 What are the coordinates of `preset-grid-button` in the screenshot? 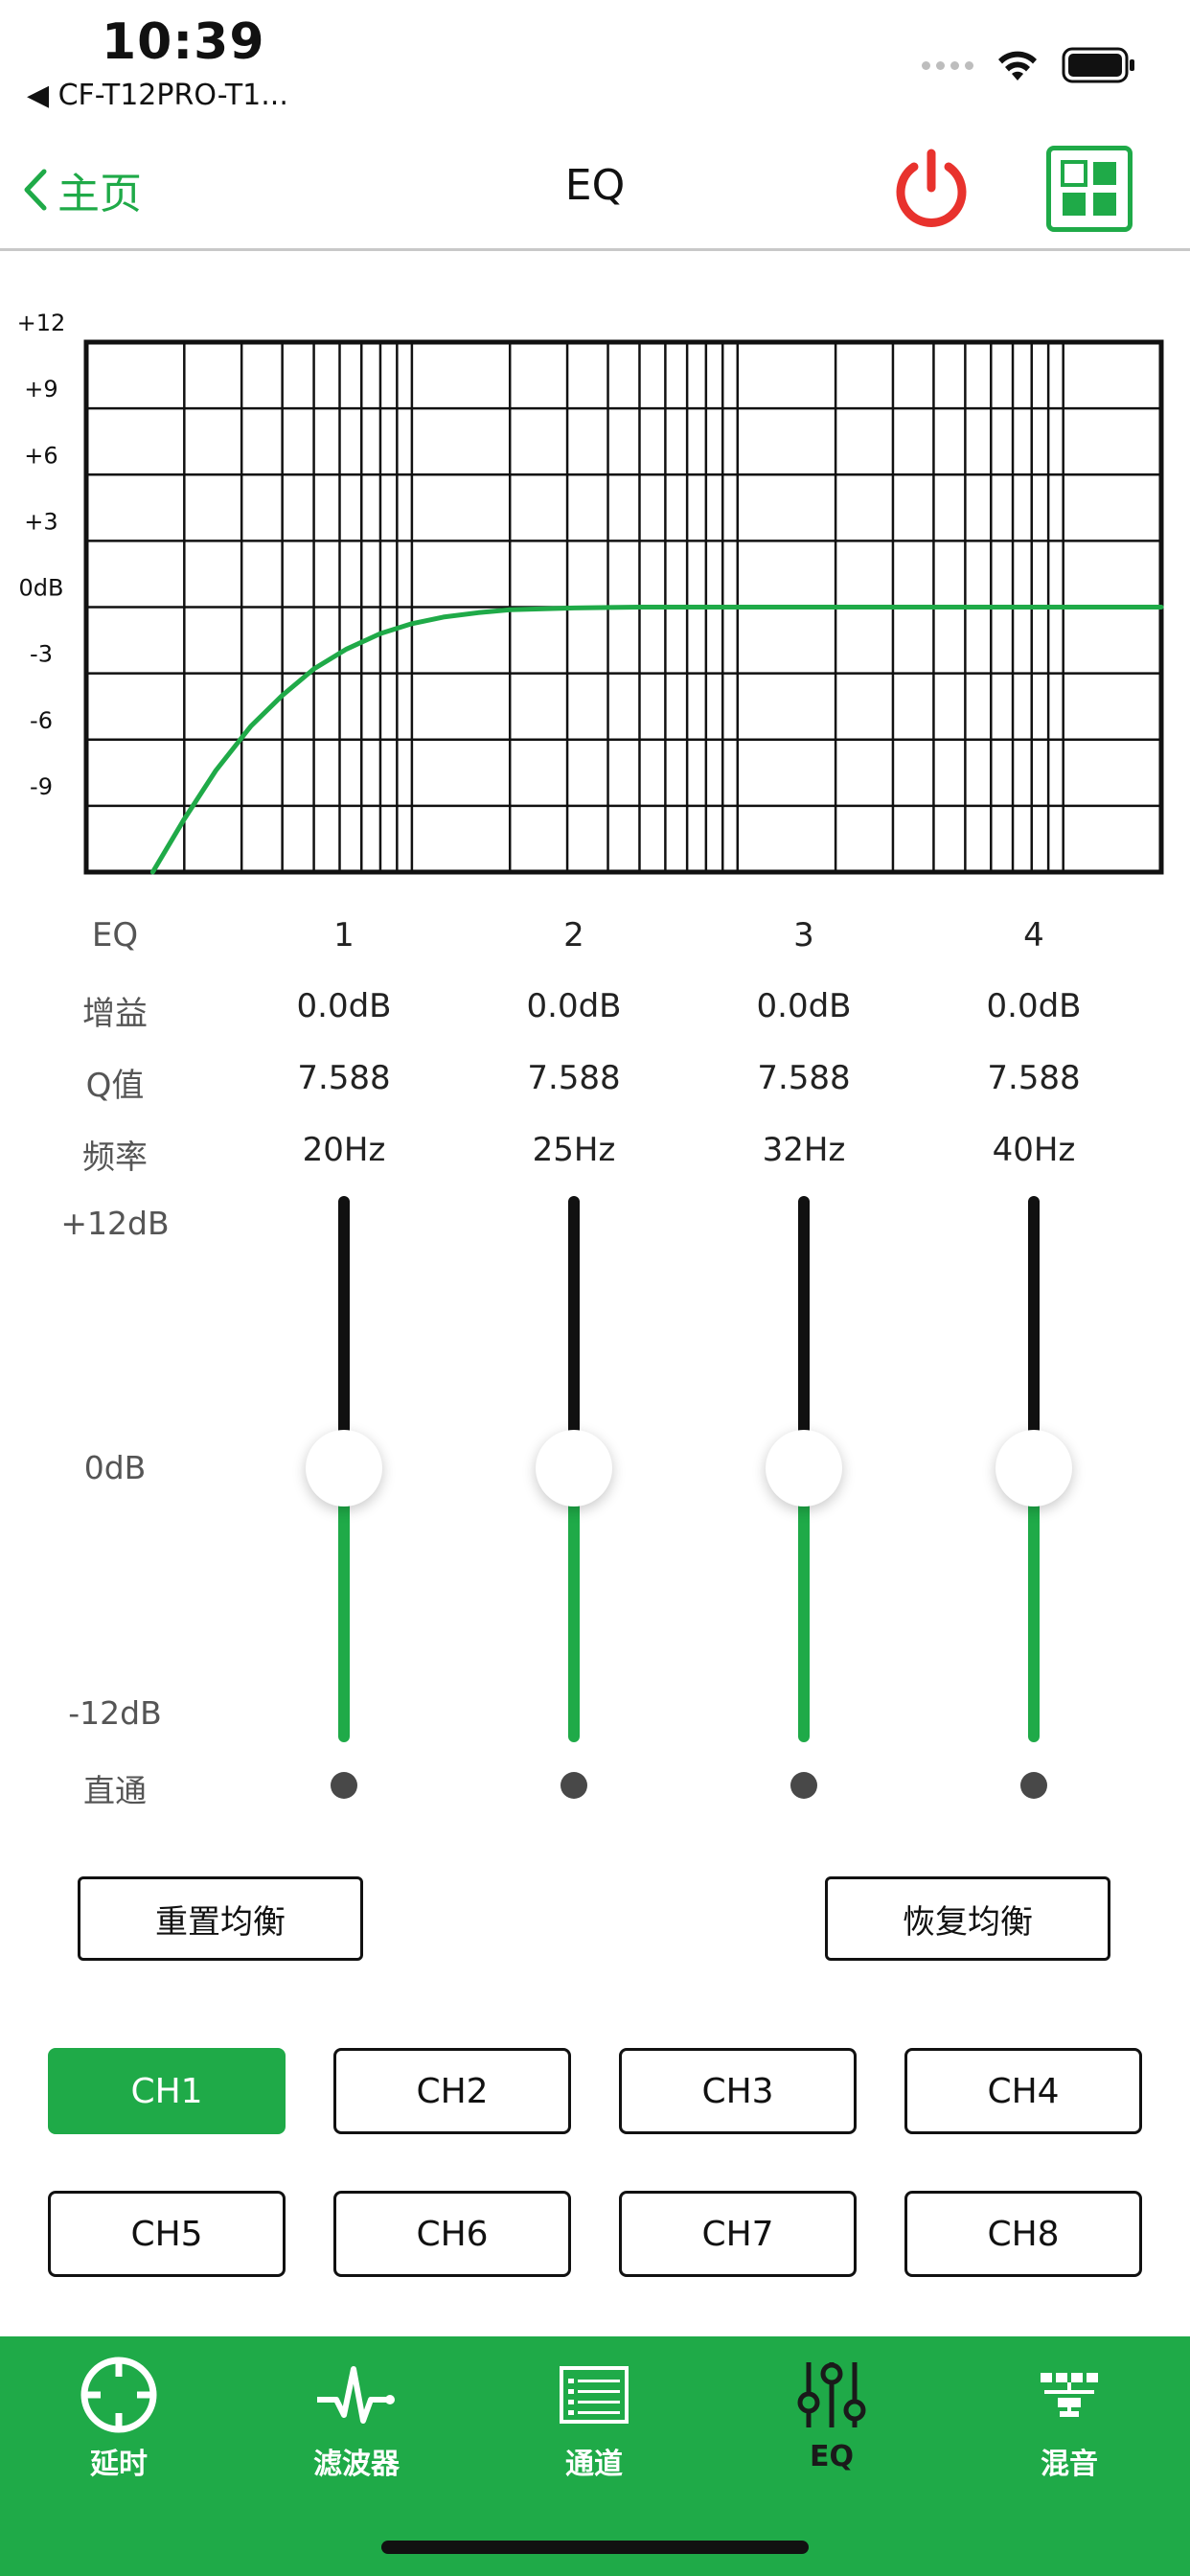 It's located at (1090, 189).